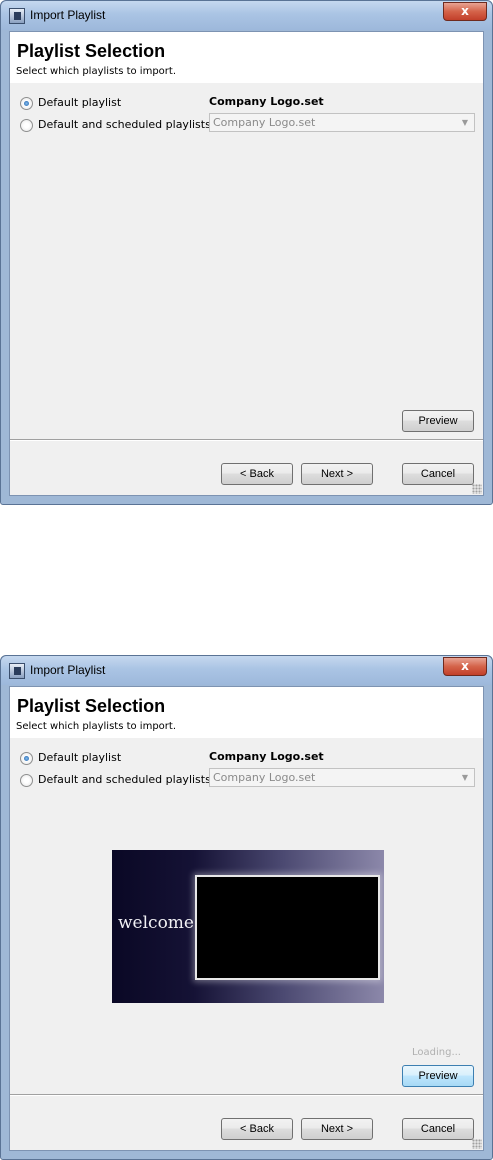 Image resolution: width=493 pixels, height=1160 pixels. What do you see at coordinates (156, 923) in the screenshot?
I see `preview-welcome-text: welcome` at bounding box center [156, 923].